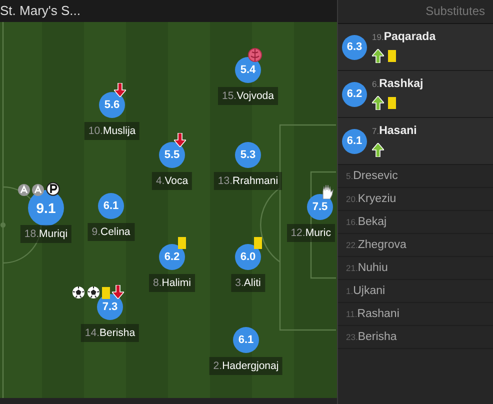 Image resolution: width=493 pixels, height=404 pixels. I want to click on player-name: 18.Muriqi, so click(46, 234).